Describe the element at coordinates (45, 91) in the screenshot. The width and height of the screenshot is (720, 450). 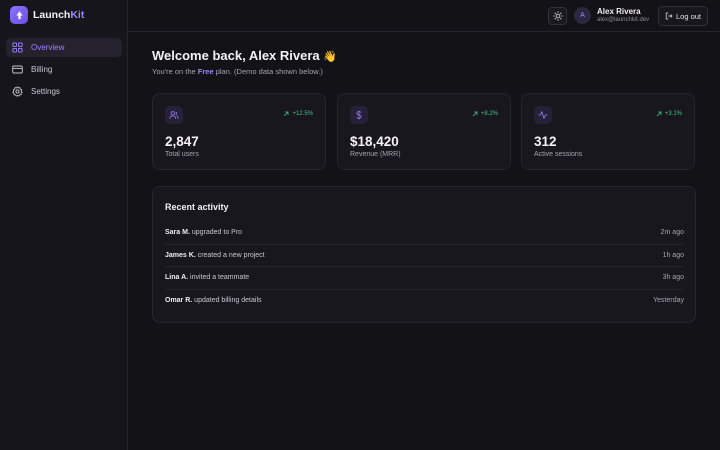
I see `sidebar-item-label: Settings` at that location.